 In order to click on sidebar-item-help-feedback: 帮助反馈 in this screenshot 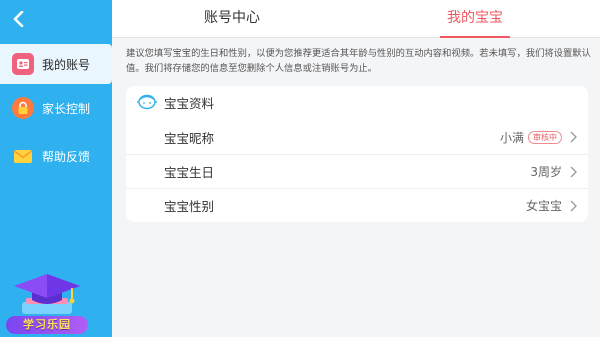, I will do `click(56, 156)`.